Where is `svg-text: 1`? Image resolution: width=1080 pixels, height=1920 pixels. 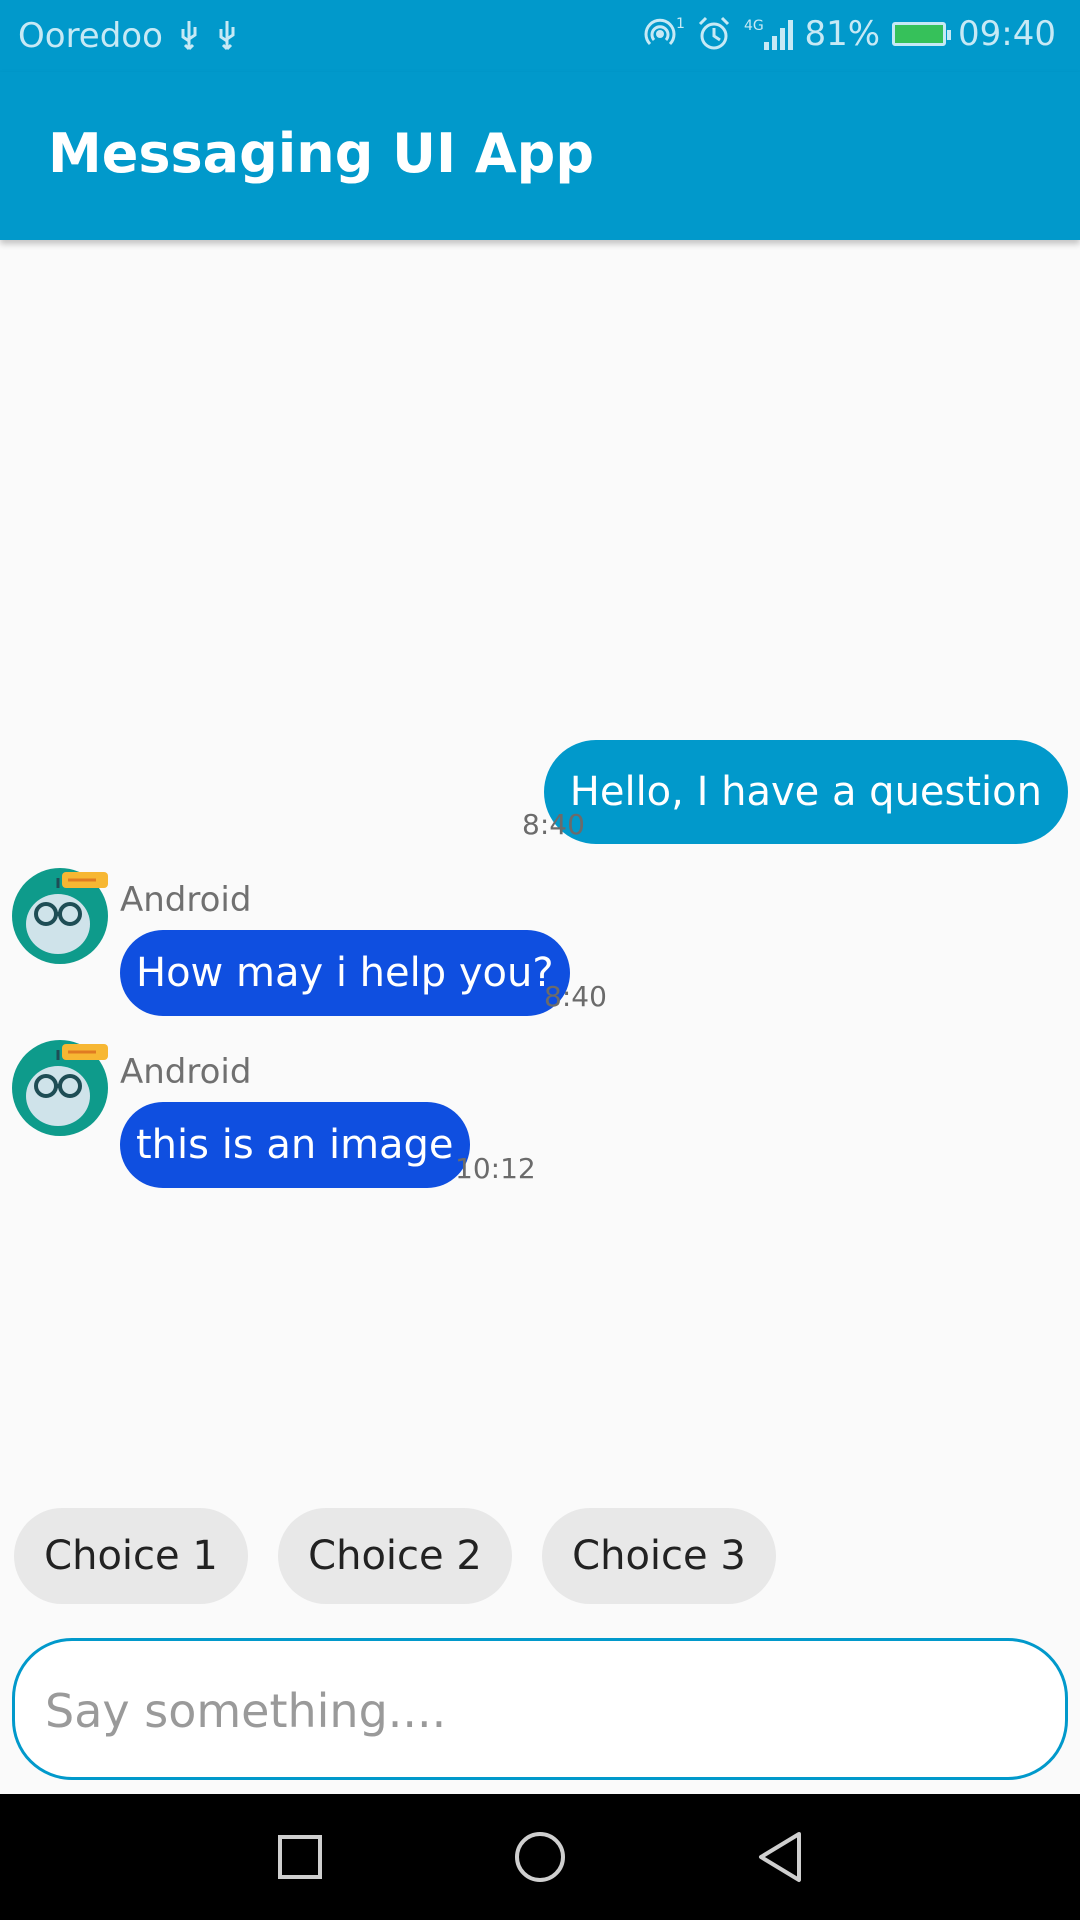
svg-text: 1 is located at coordinates (680, 24).